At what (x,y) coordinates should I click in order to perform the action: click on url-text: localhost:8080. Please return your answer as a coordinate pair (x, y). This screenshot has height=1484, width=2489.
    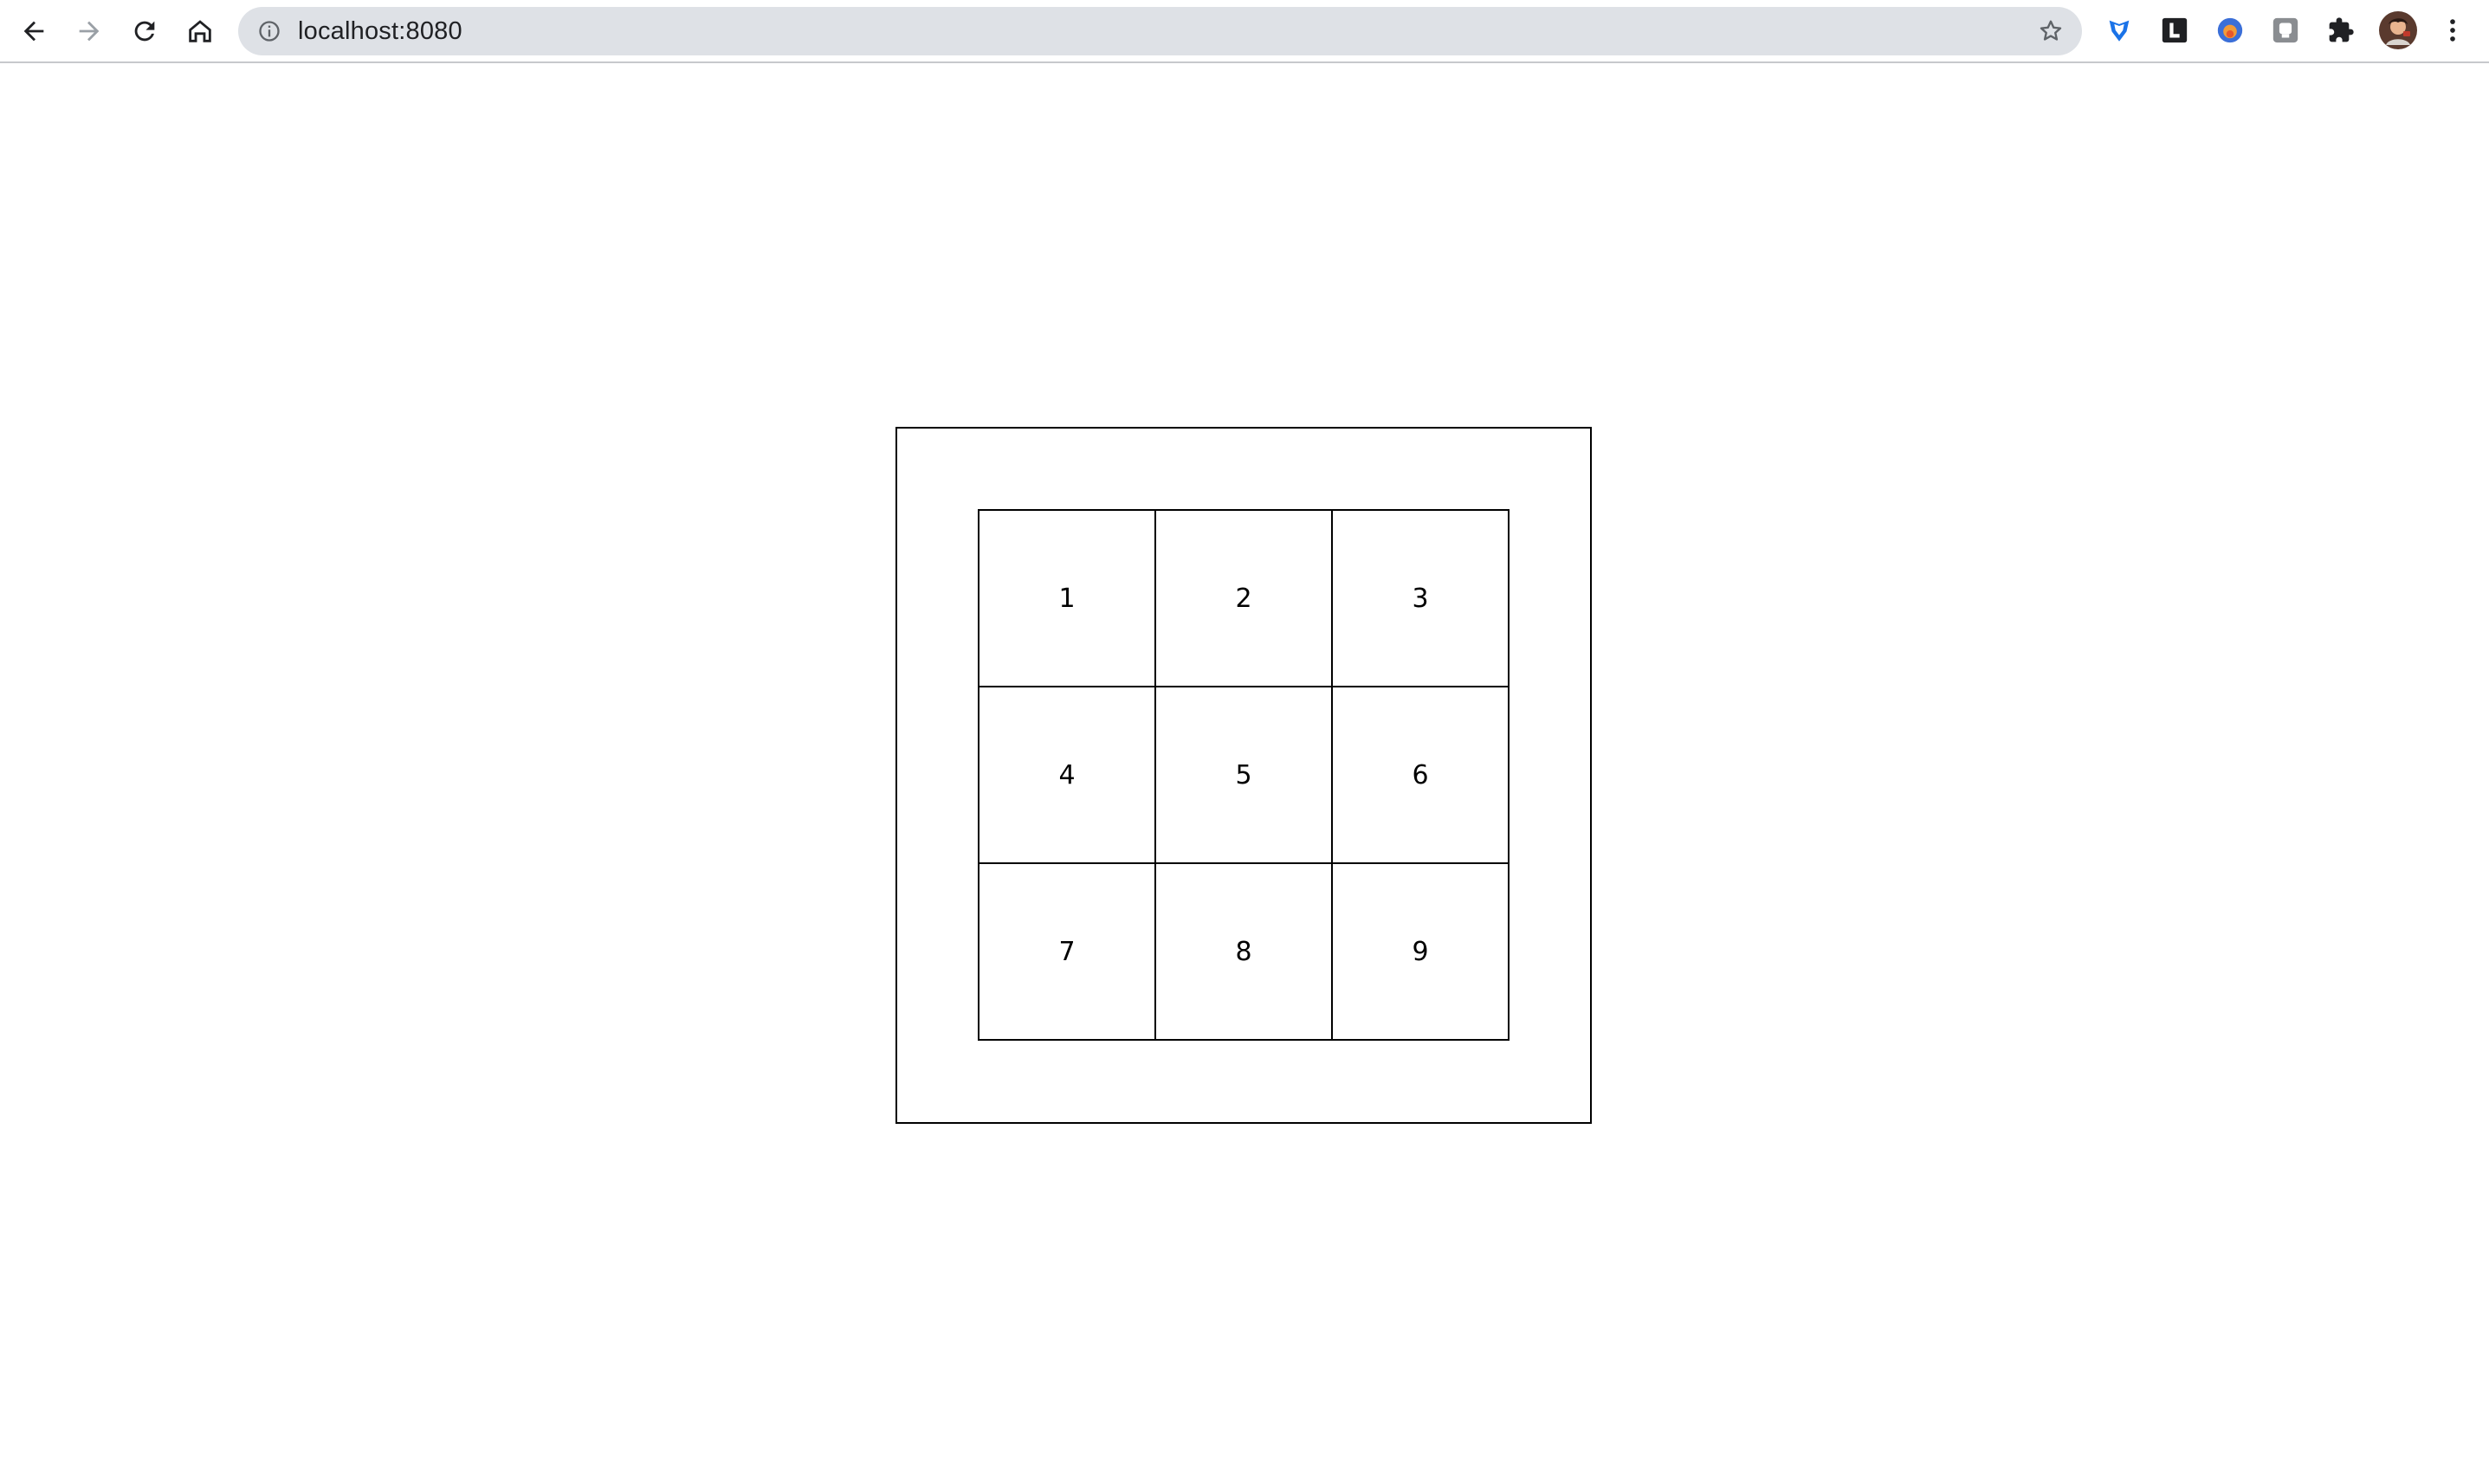
    Looking at the image, I should click on (380, 31).